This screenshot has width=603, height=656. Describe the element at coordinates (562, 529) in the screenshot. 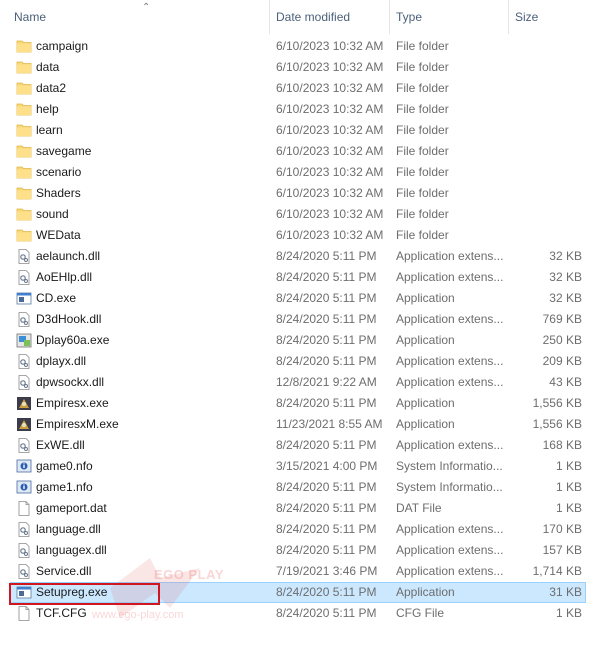

I see `file-size: 170 KB` at that location.